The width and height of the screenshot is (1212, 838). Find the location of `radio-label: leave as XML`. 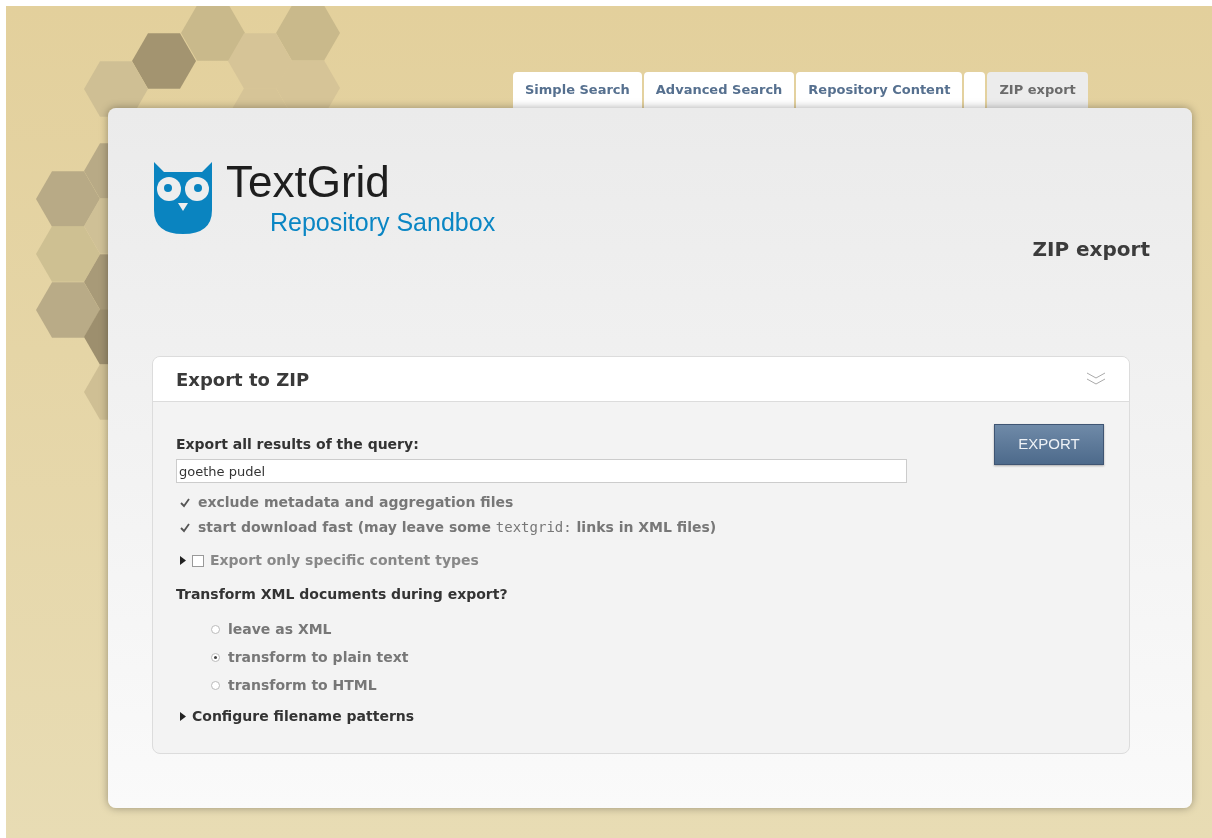

radio-label: leave as XML is located at coordinates (280, 629).